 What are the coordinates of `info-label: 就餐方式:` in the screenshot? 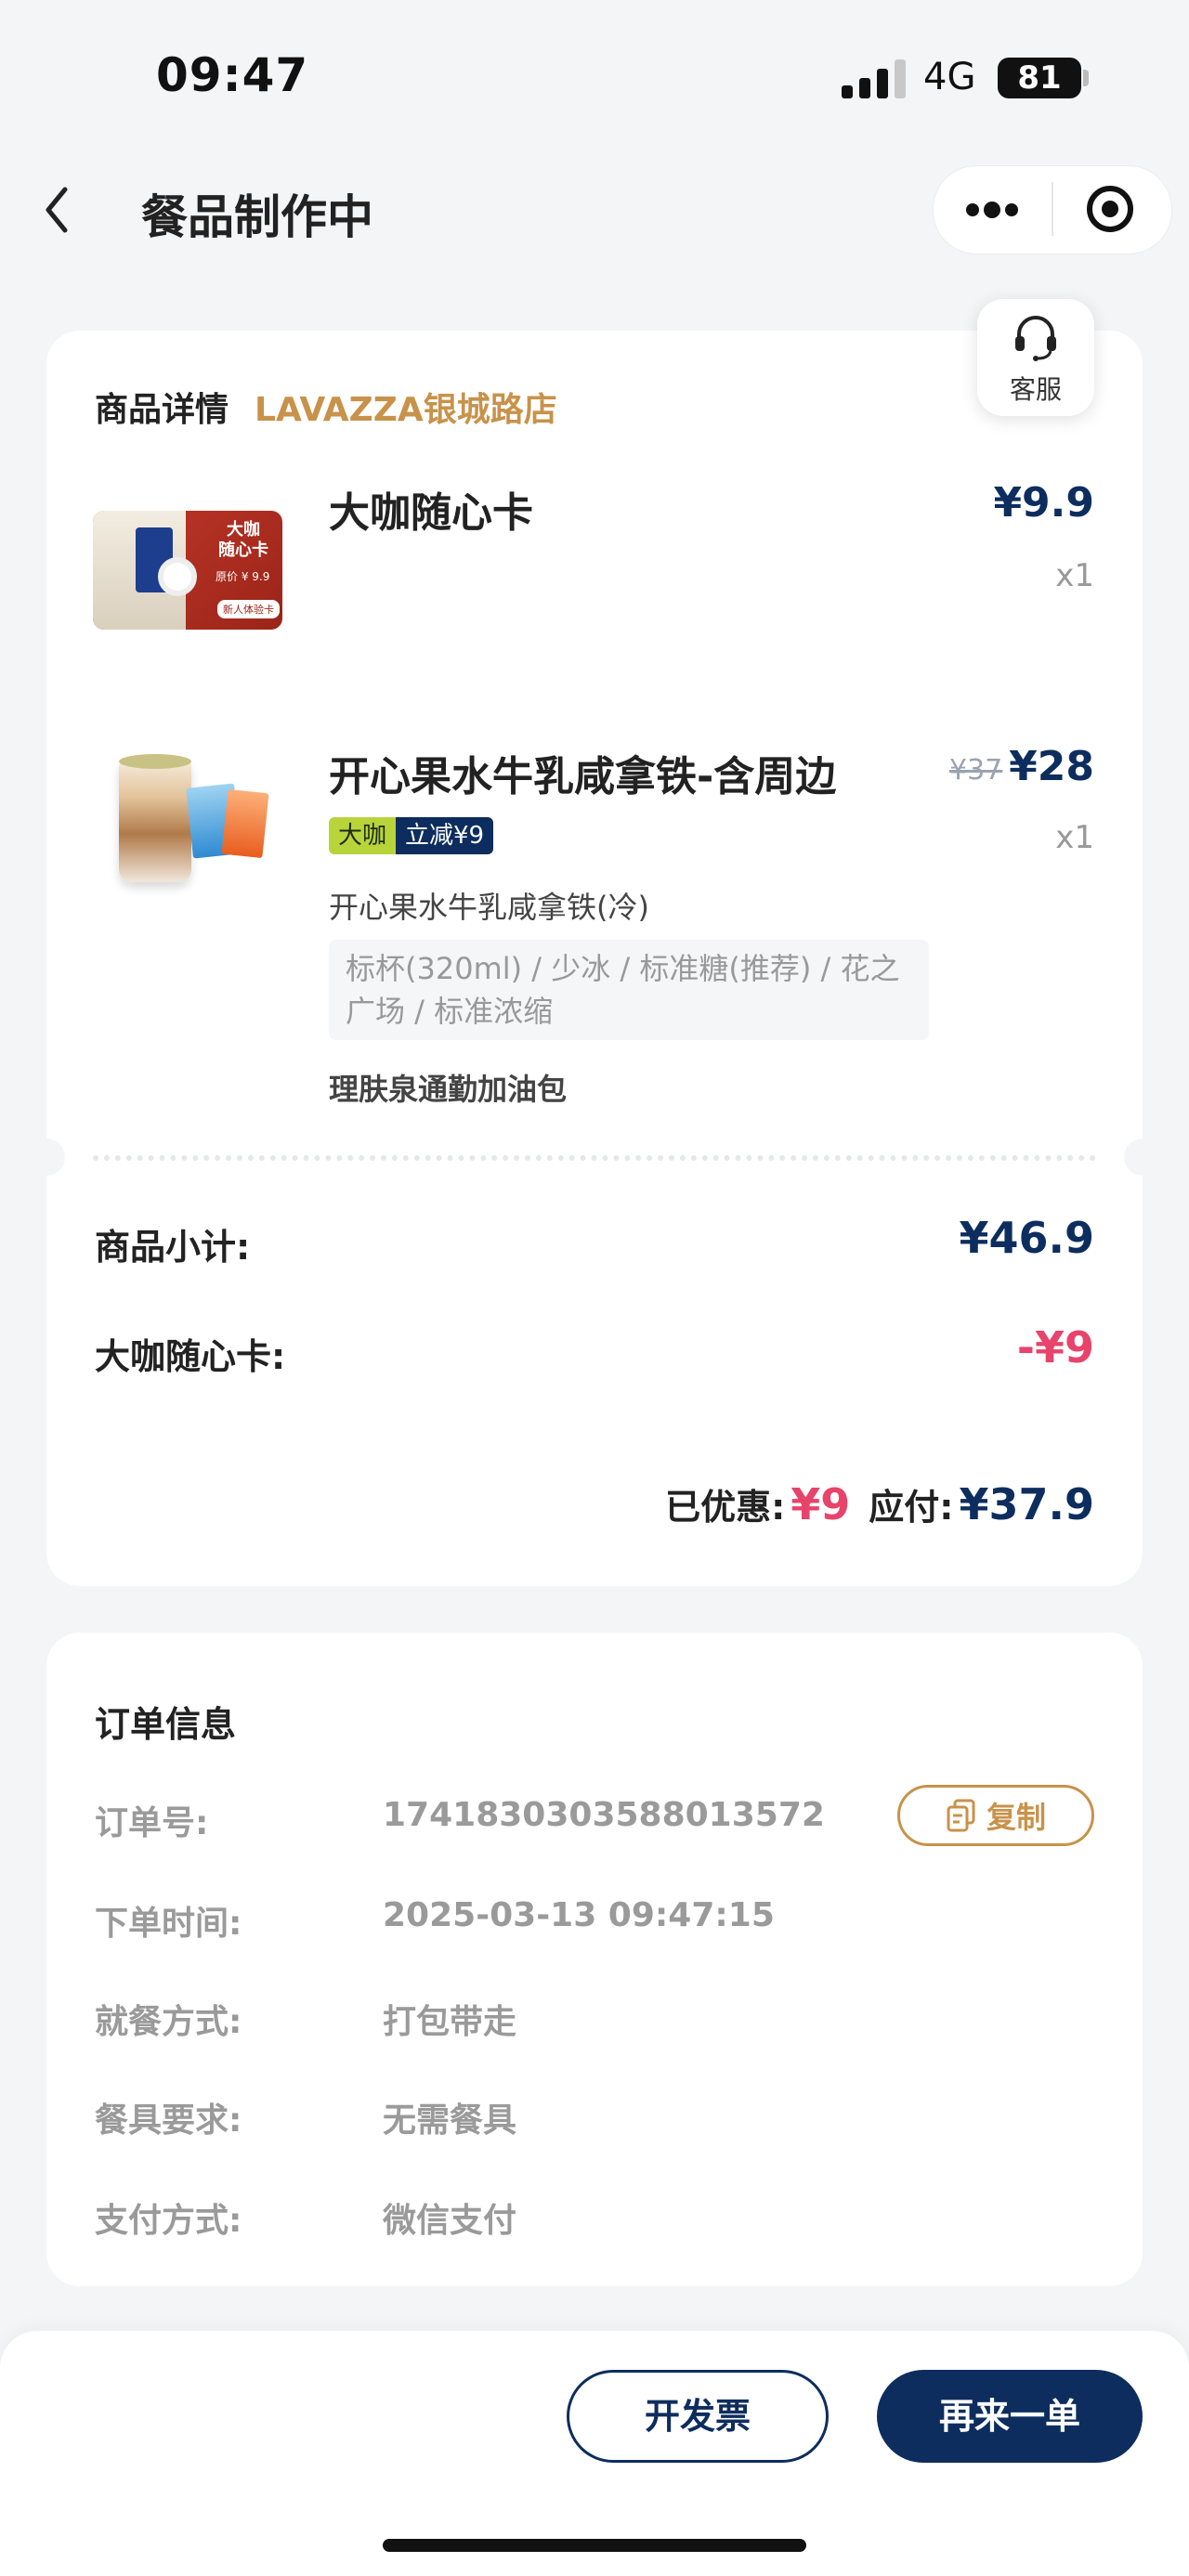 It's located at (169, 2022).